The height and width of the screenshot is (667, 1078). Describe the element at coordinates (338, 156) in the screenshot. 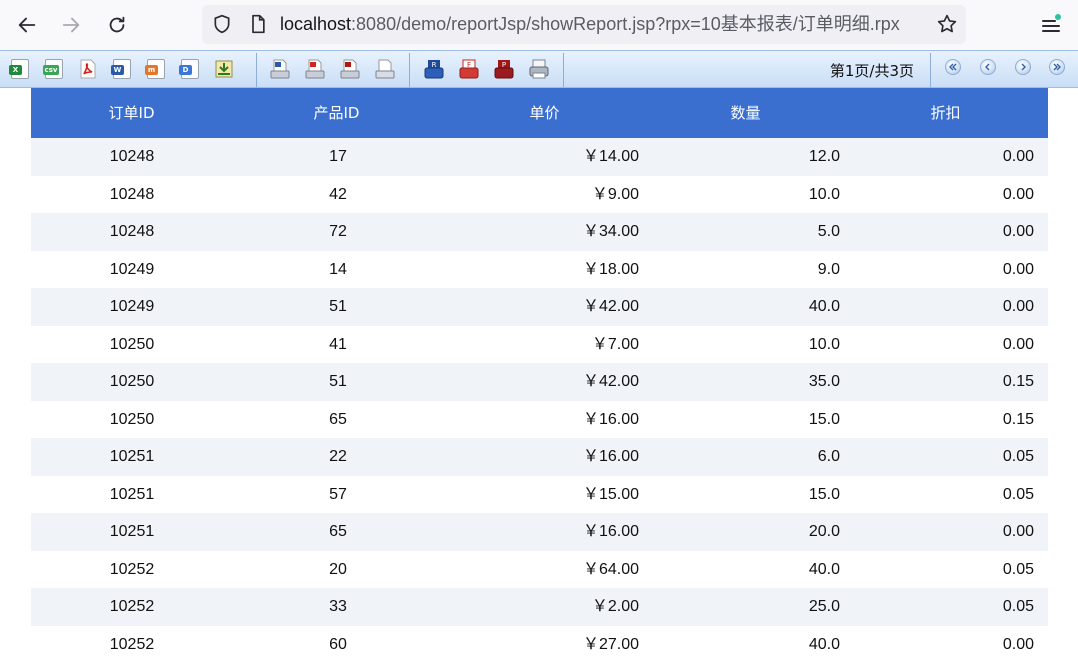

I see `cell-product-id: 17` at that location.